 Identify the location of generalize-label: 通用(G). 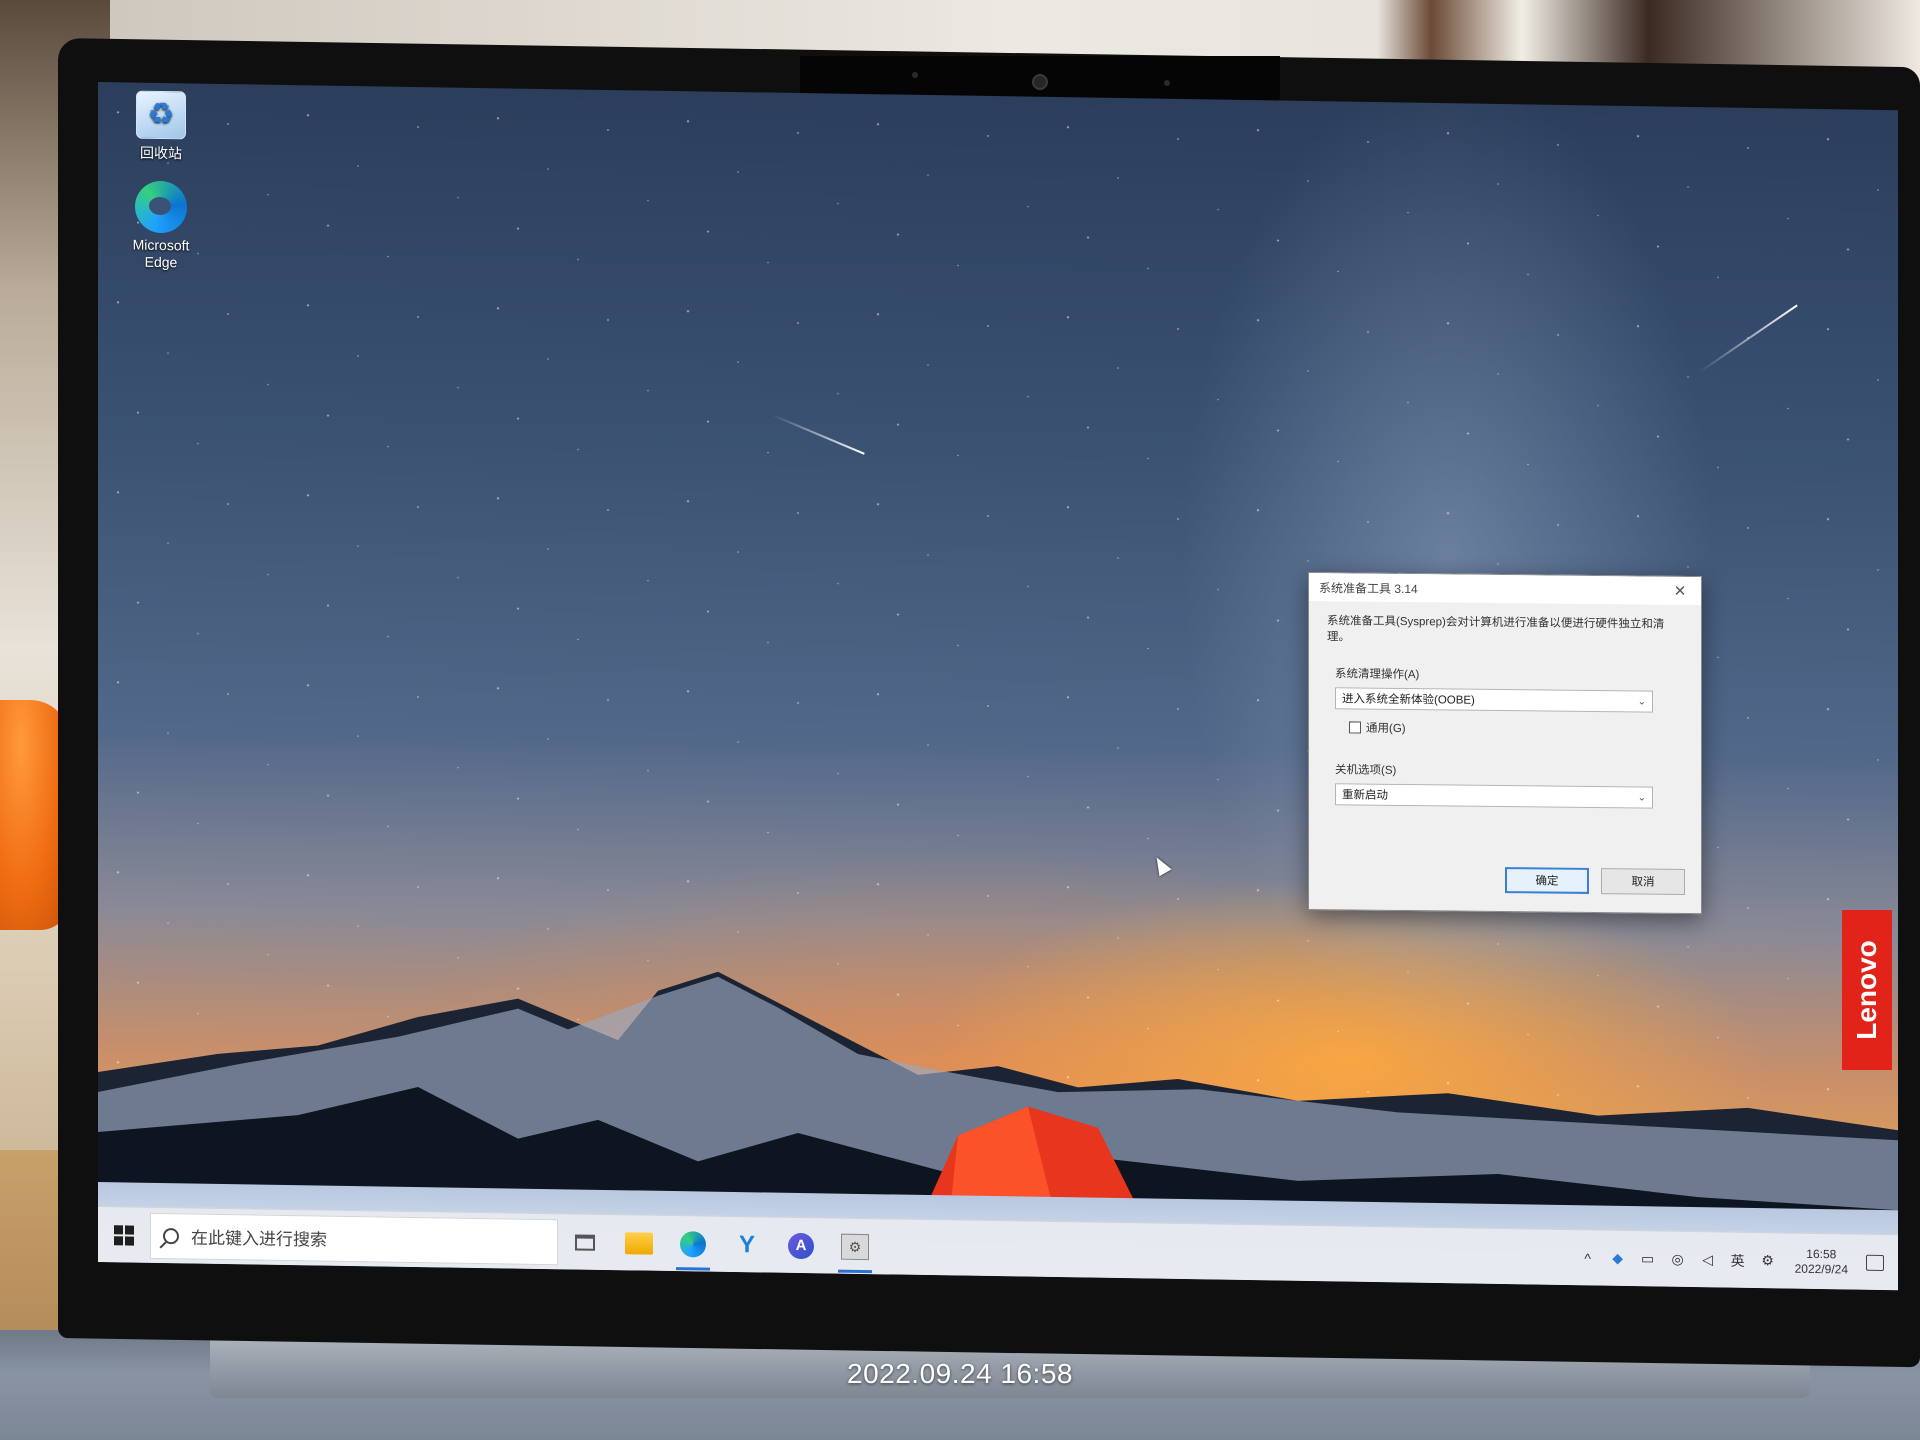
(1386, 729).